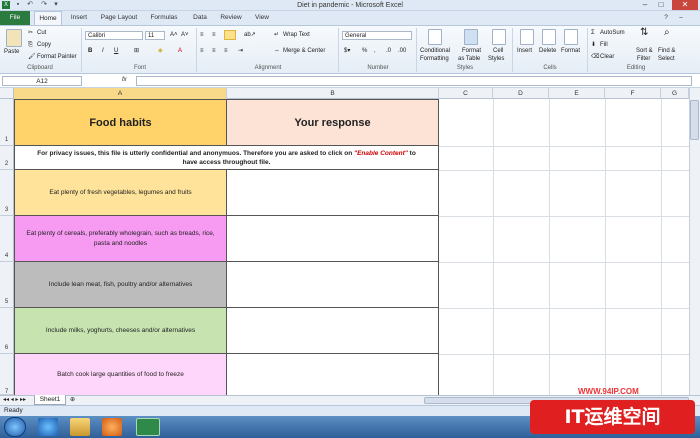 The height and width of the screenshot is (438, 700). I want to click on align-top-icon: ≡, so click(202, 35).